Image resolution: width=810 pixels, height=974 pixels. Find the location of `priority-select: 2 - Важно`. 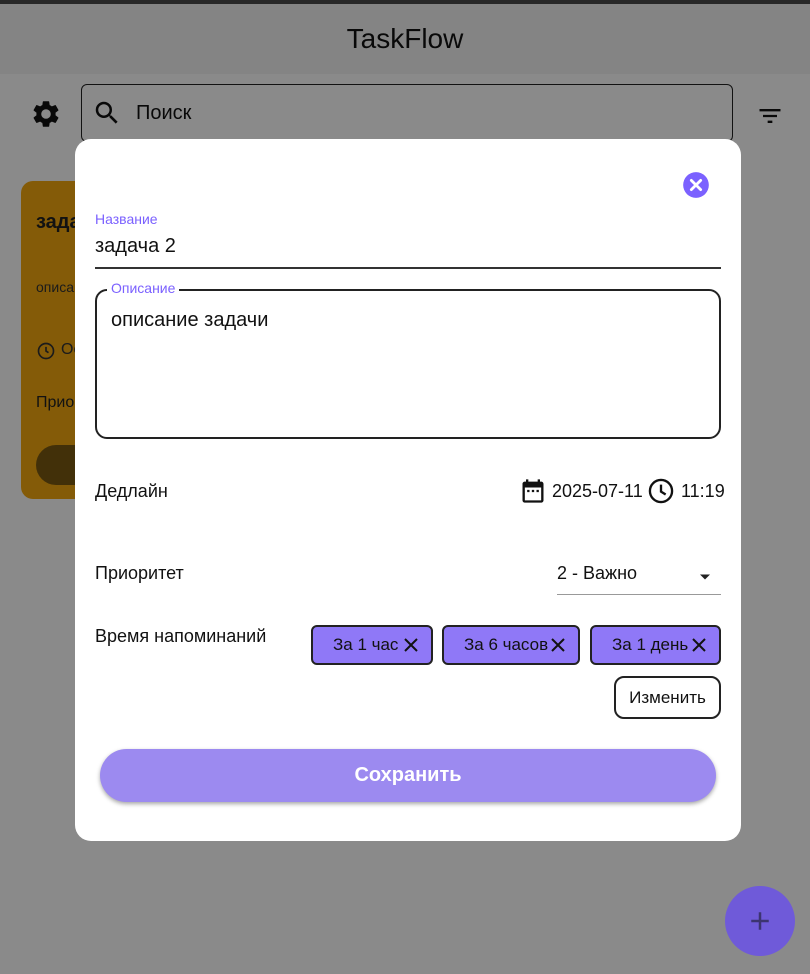

priority-select: 2 - Важно is located at coordinates (639, 576).